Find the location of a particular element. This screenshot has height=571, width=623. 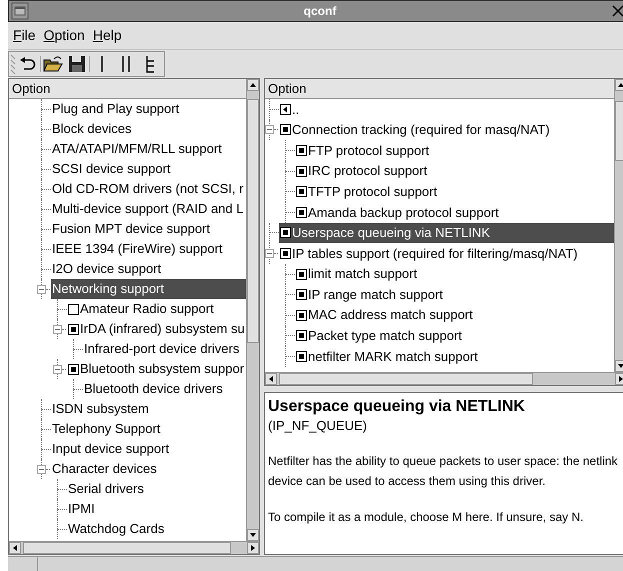

tree-item: Plug and Play support is located at coordinates (148, 109).